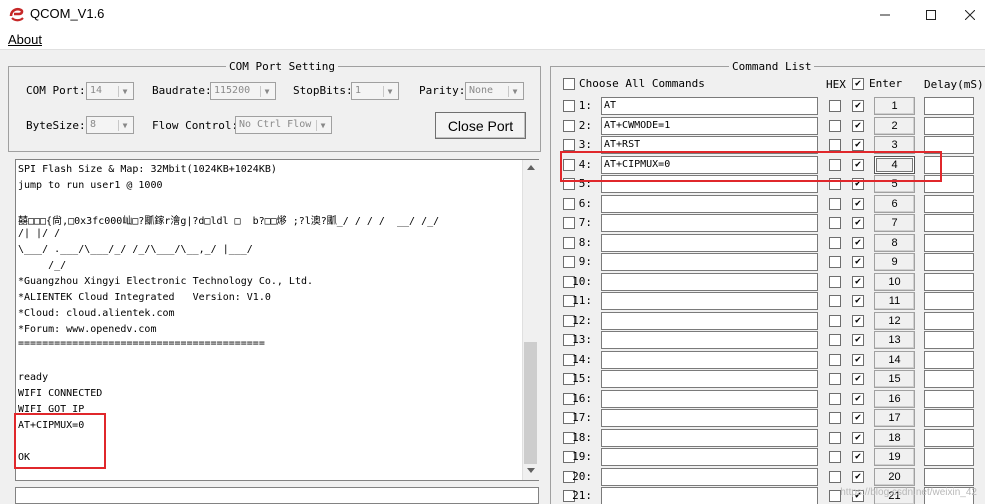 This screenshot has height=504, width=985. Describe the element at coordinates (25, 39) in the screenshot. I see `menu-item-about: About` at that location.